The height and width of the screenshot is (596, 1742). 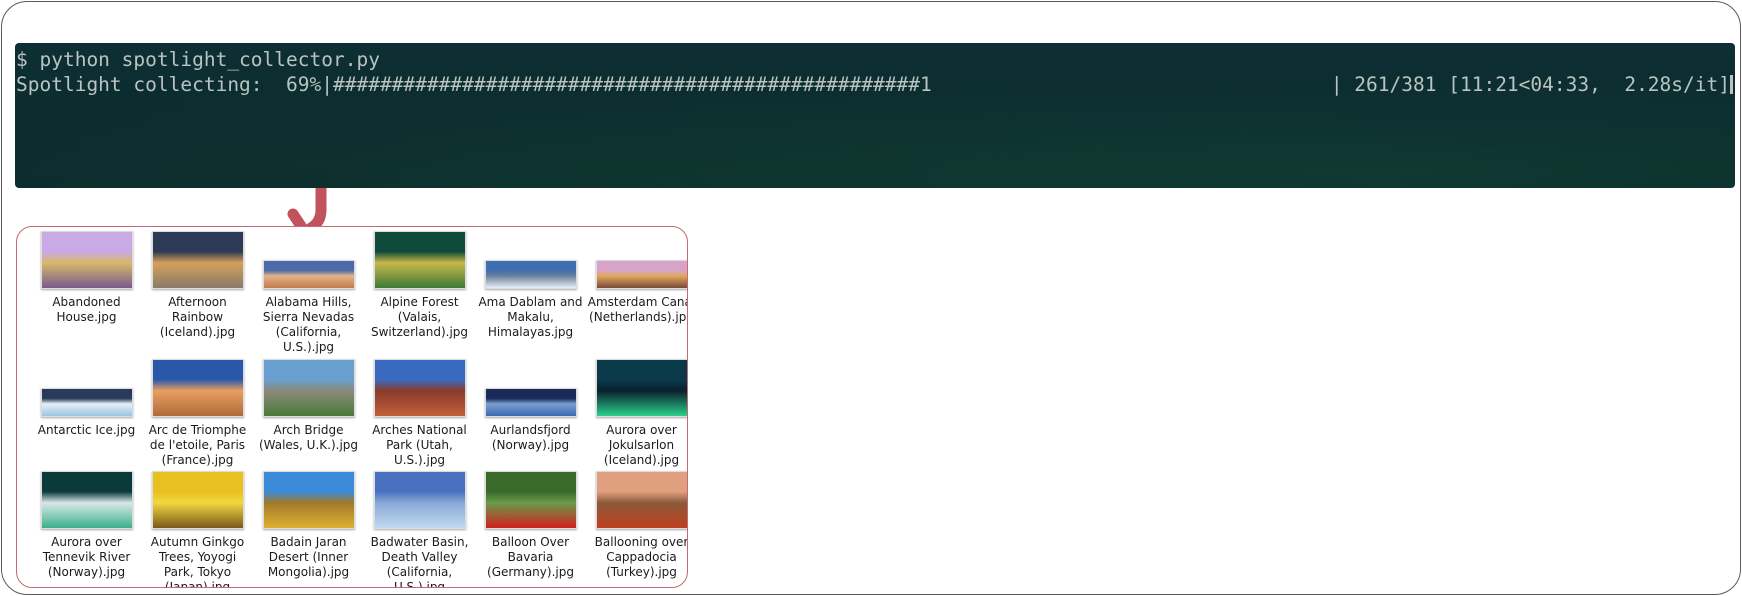 I want to click on file-name-label: Alpine Forest (Valais, Switzerland).jpg, so click(x=419, y=317).